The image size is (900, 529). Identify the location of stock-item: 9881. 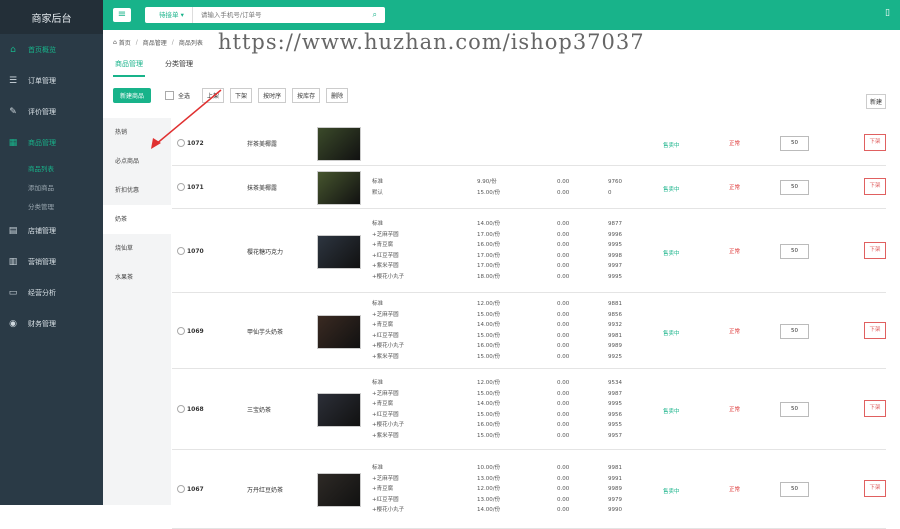
(615, 304).